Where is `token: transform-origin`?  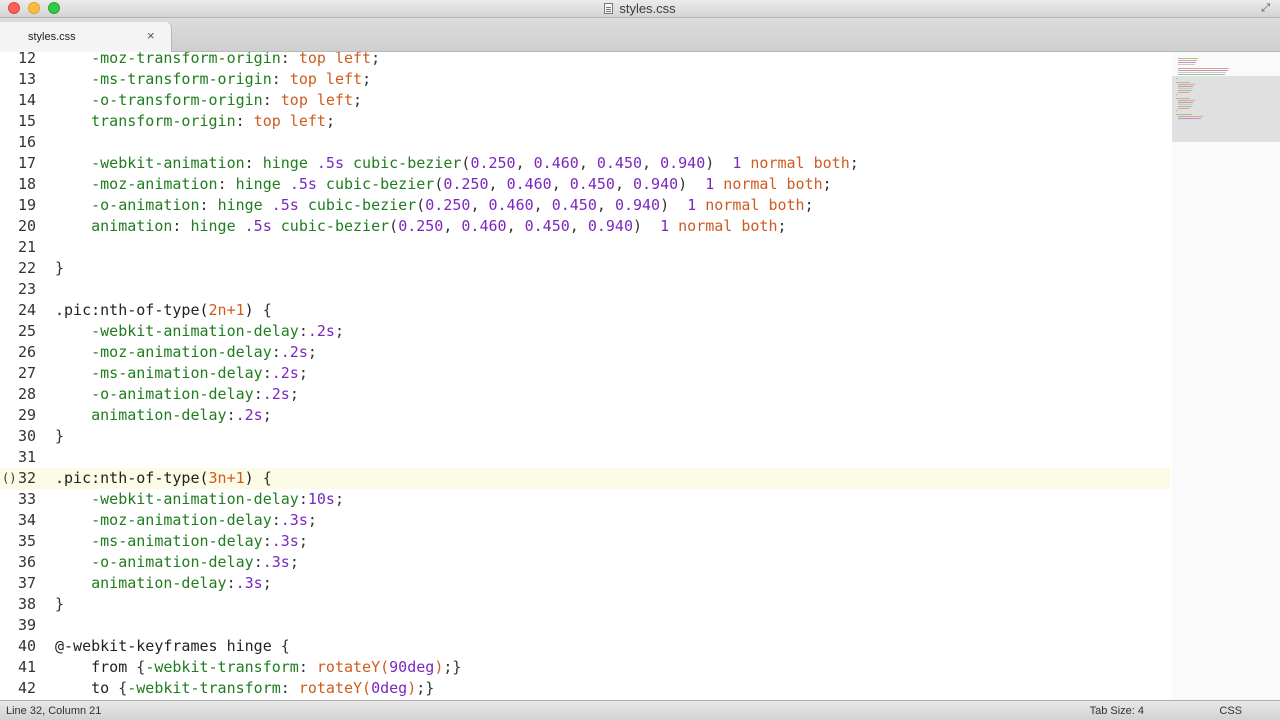
token: transform-origin is located at coordinates (163, 121).